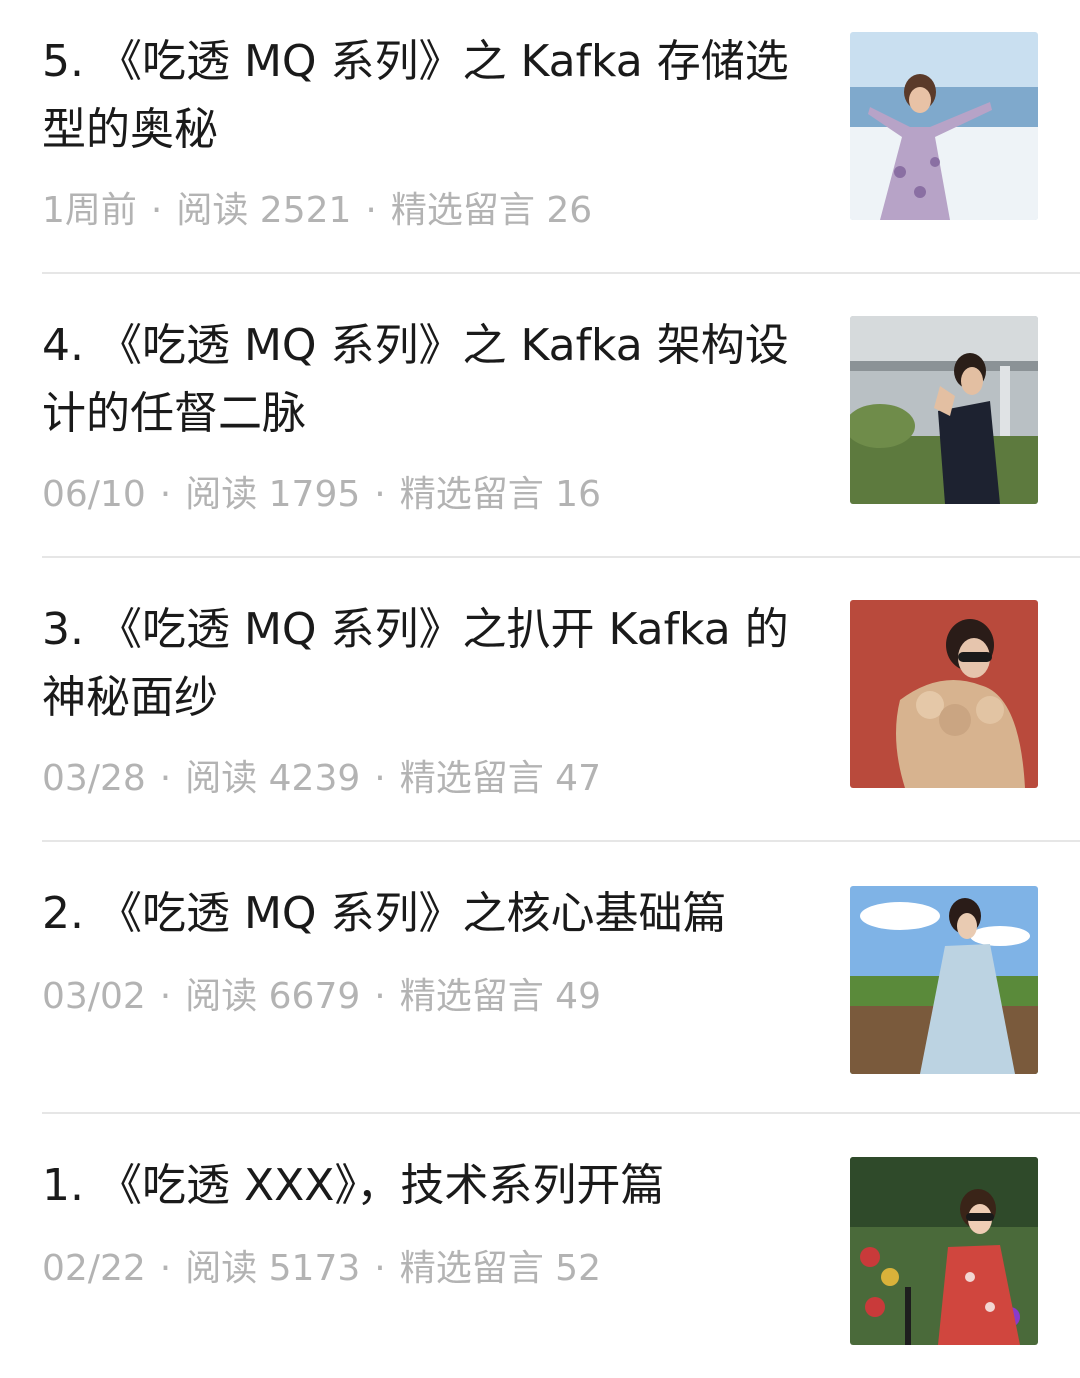 The height and width of the screenshot is (1378, 1080). What do you see at coordinates (422, 380) in the screenshot?
I see `article-title: 4. 《吃透 MQ 系列》之 Kafka 架构设计的任督二脉` at bounding box center [422, 380].